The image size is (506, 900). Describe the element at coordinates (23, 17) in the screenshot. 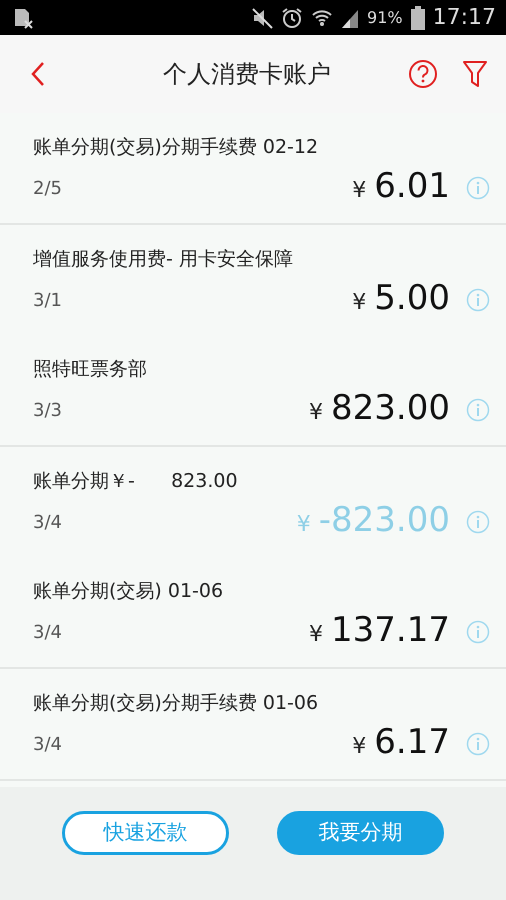

I see `sim-card-icon` at that location.